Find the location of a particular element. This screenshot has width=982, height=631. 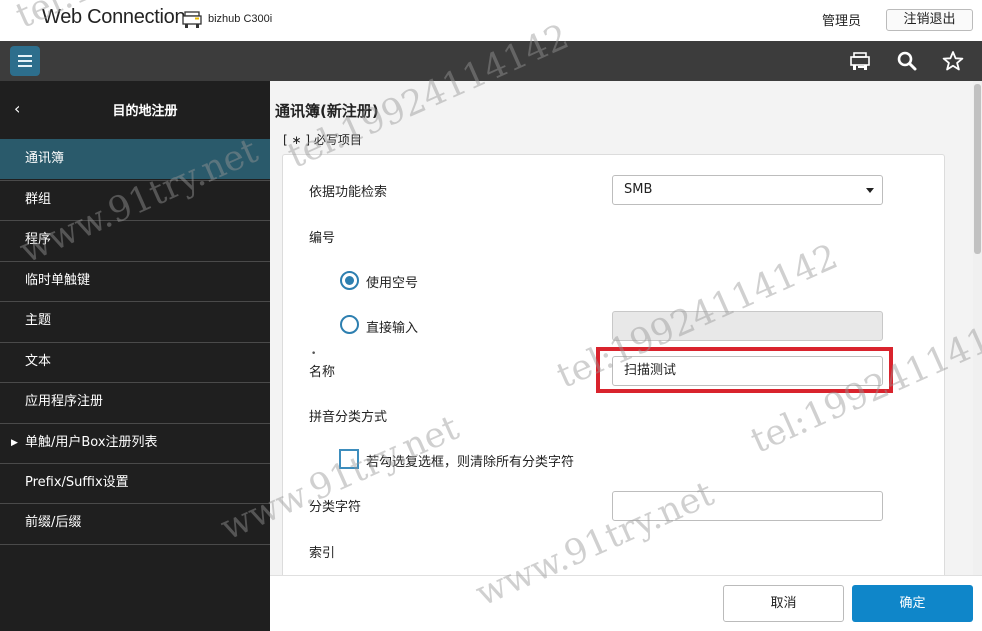

number-label: 编号 is located at coordinates (322, 238).